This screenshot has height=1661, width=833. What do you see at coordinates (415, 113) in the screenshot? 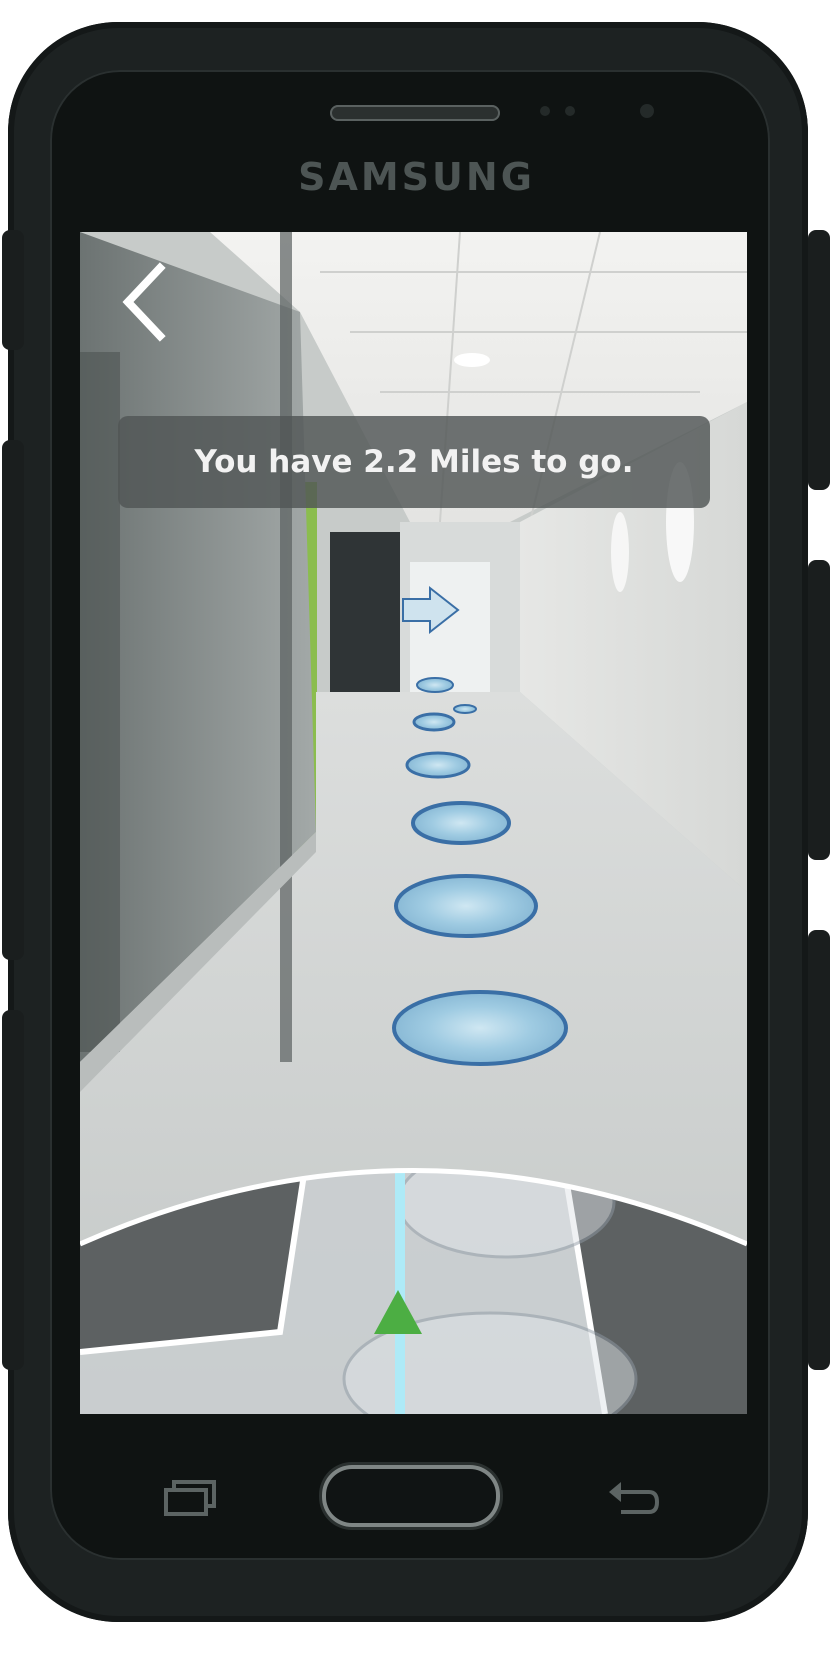
I see `earpiece-speaker` at bounding box center [415, 113].